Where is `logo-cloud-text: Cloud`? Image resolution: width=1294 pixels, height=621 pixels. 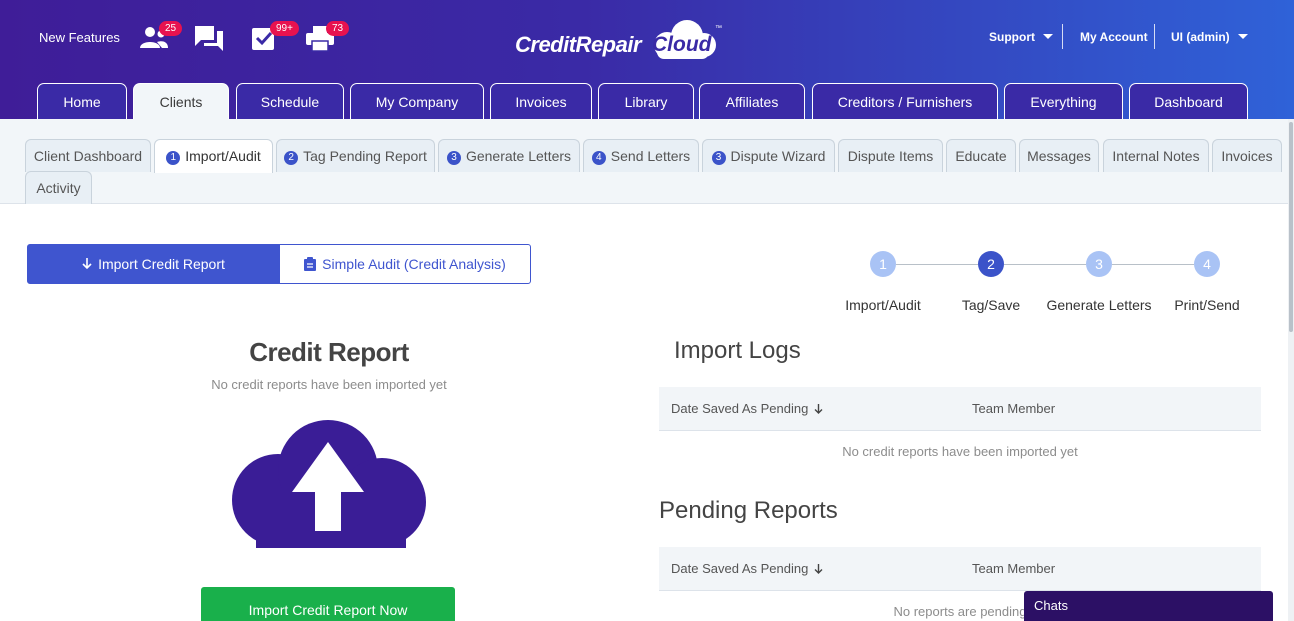
logo-cloud-text: Cloud is located at coordinates (682, 44).